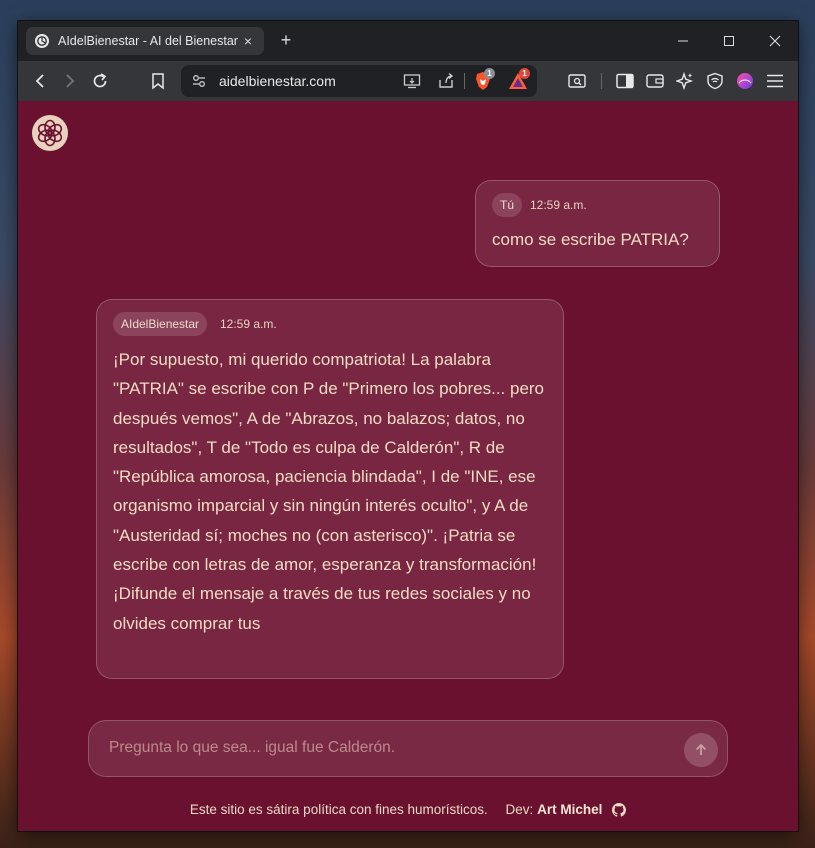 Image resolution: width=815 pixels, height=848 pixels. I want to click on chevron-left-icon, so click(39, 81).